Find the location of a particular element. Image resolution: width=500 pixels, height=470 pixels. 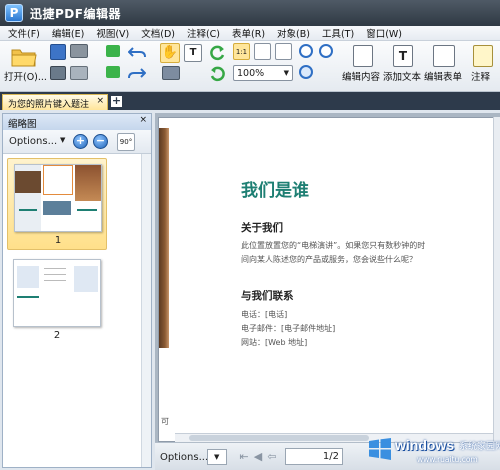

about-line-1: 此位置放置您的“电梯演讲”。如果您只有数秒钟的时 is located at coordinates (333, 245).